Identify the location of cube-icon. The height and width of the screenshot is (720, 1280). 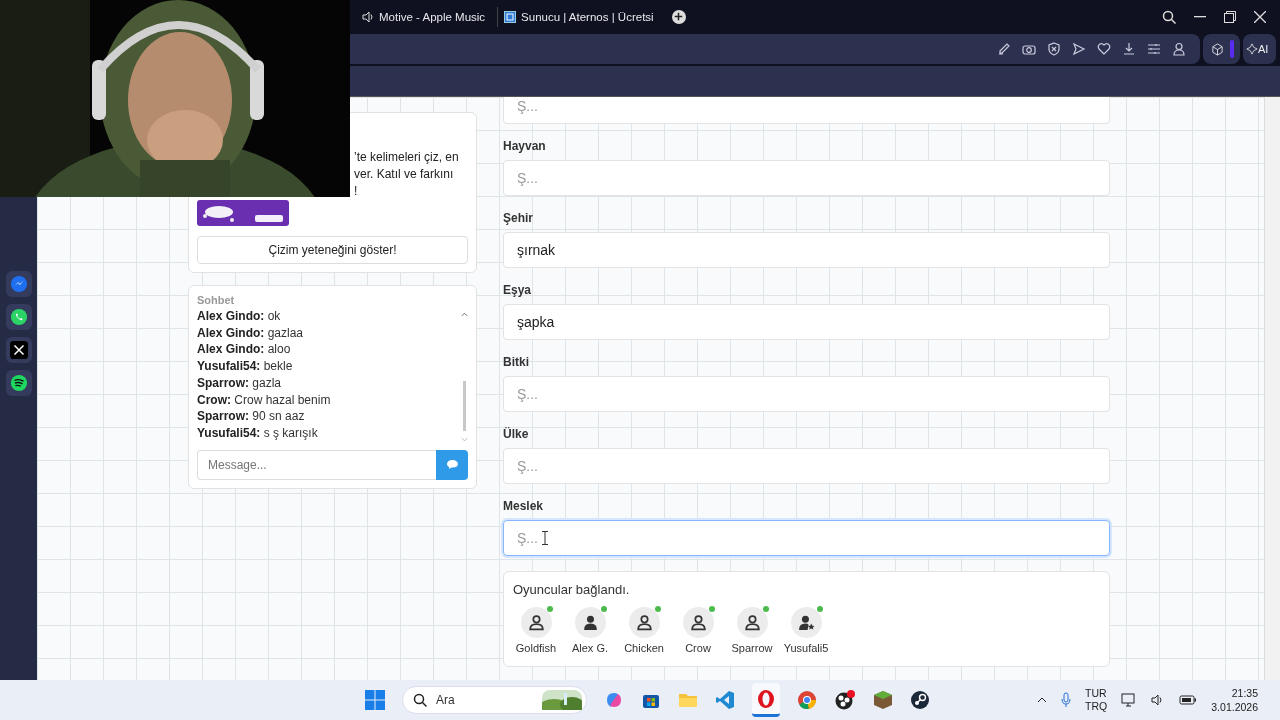
(1217, 49).